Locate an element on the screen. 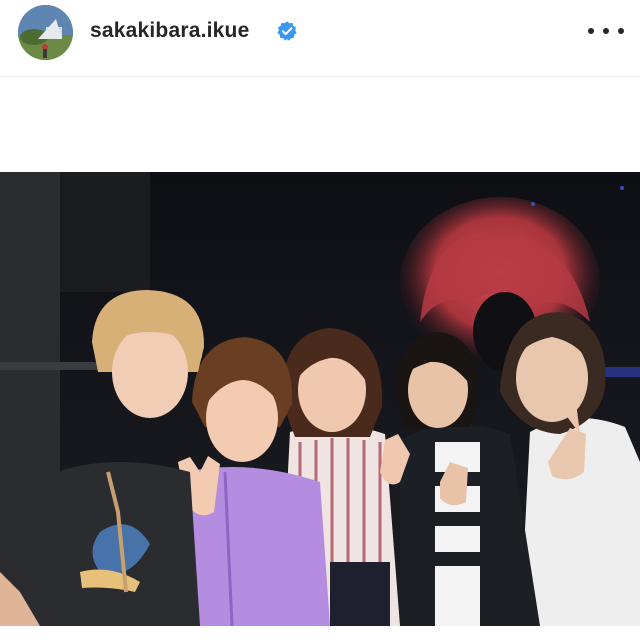  more-options-icon is located at coordinates (606, 31).